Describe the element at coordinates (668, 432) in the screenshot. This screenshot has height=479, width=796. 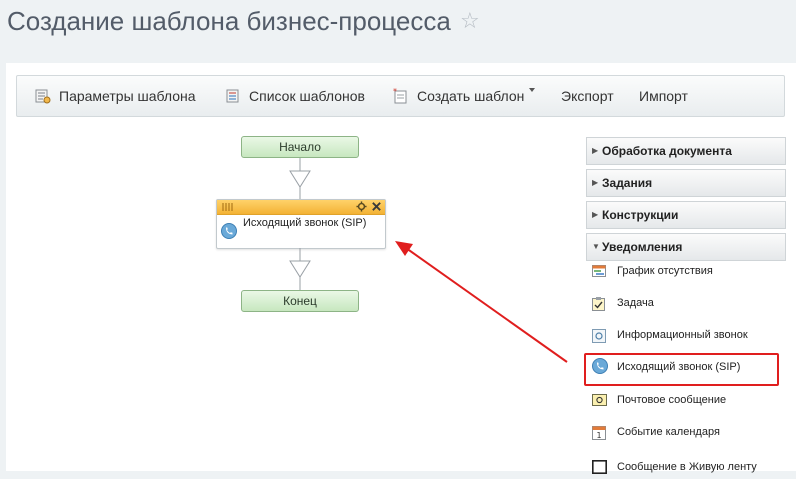
I see `activity-item-label: Событие календаря` at that location.